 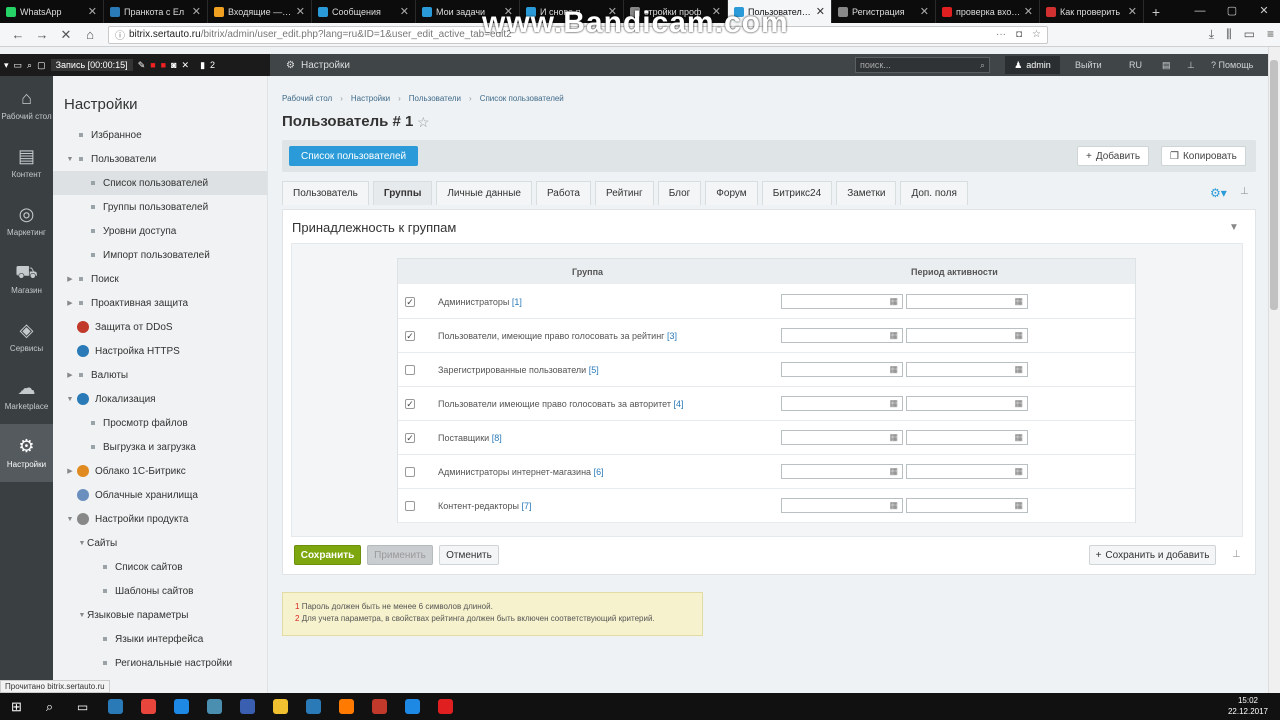 What do you see at coordinates (42, 34) in the screenshot?
I see `forward-icon: →` at bounding box center [42, 34].